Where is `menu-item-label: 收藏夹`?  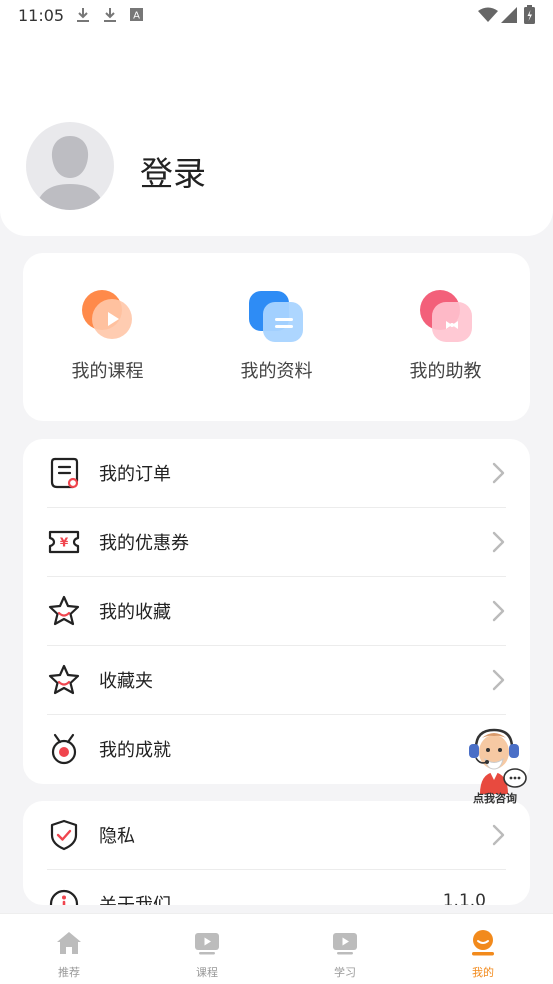
menu-item-label: 收藏夹 is located at coordinates (126, 681).